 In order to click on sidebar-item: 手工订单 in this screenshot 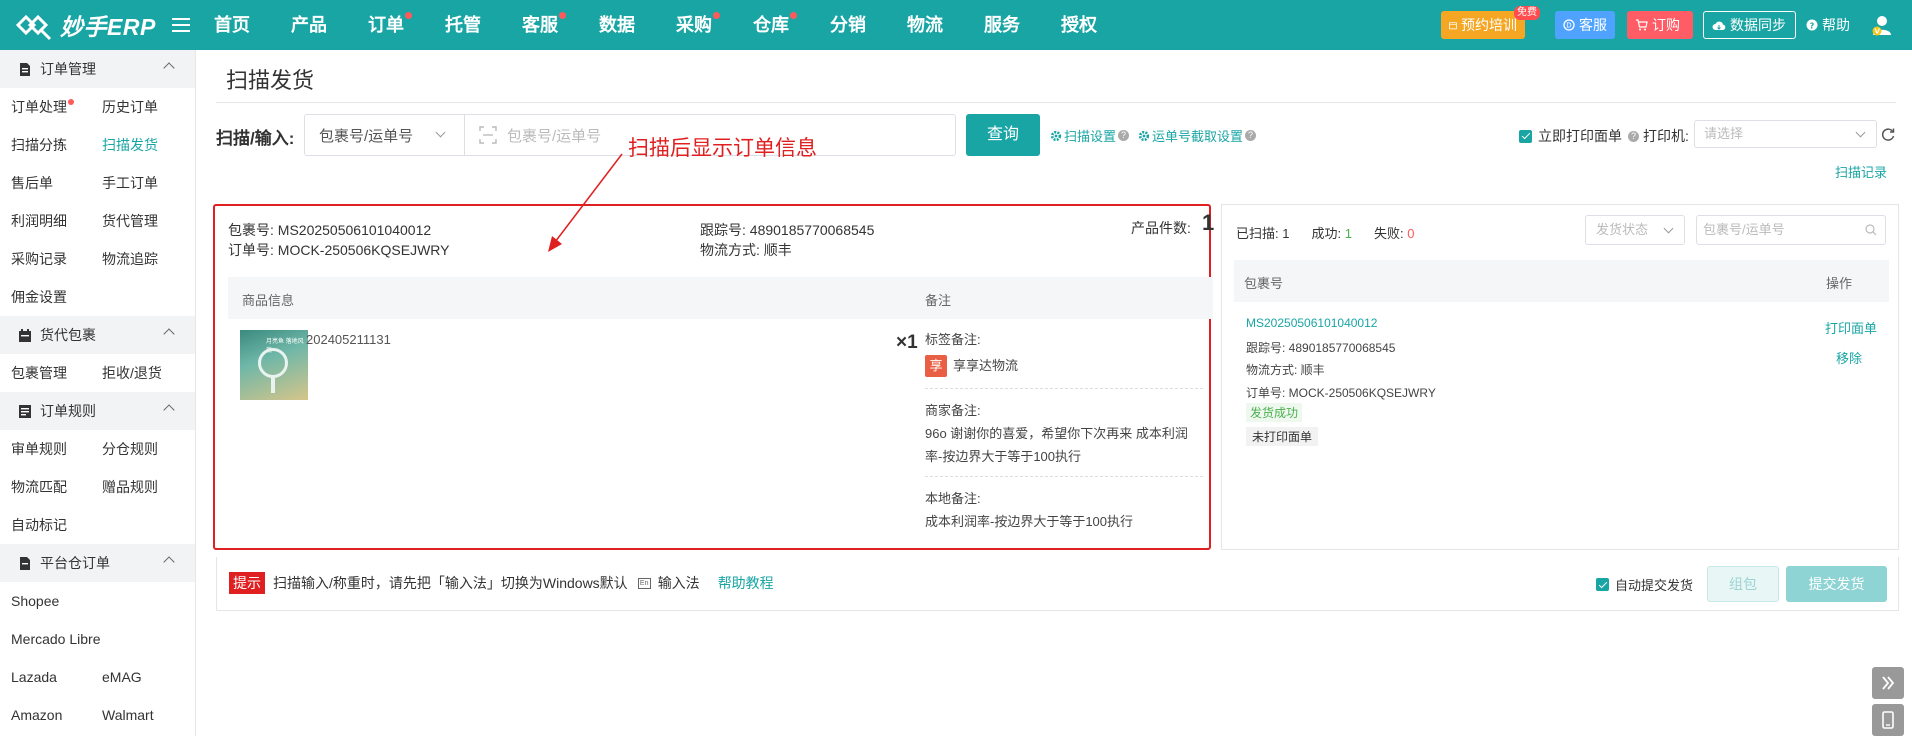, I will do `click(147, 183)`.